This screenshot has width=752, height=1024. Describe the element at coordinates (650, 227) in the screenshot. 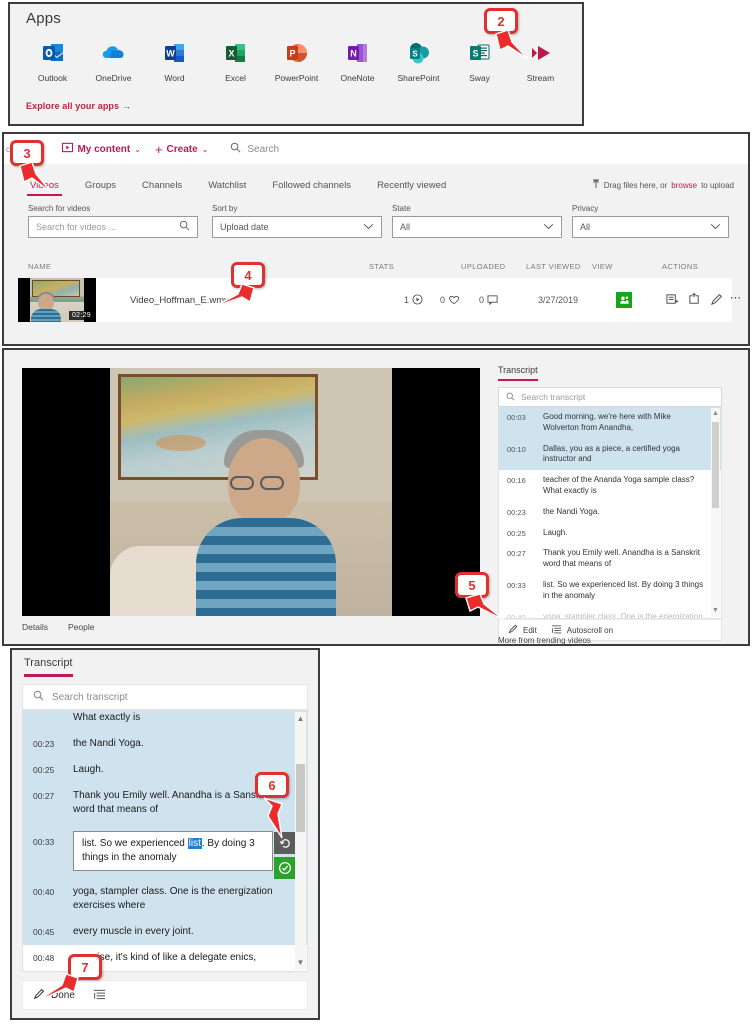

I see `privacy-select: All` at that location.